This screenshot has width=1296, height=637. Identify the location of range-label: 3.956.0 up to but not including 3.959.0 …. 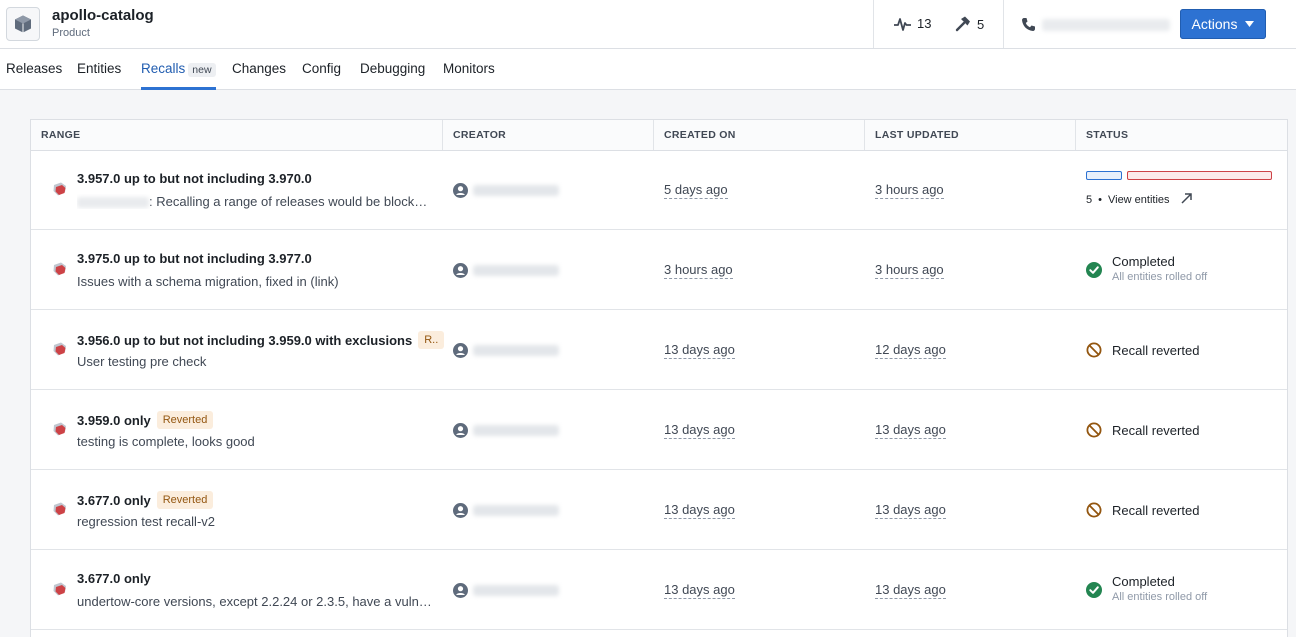
(245, 340).